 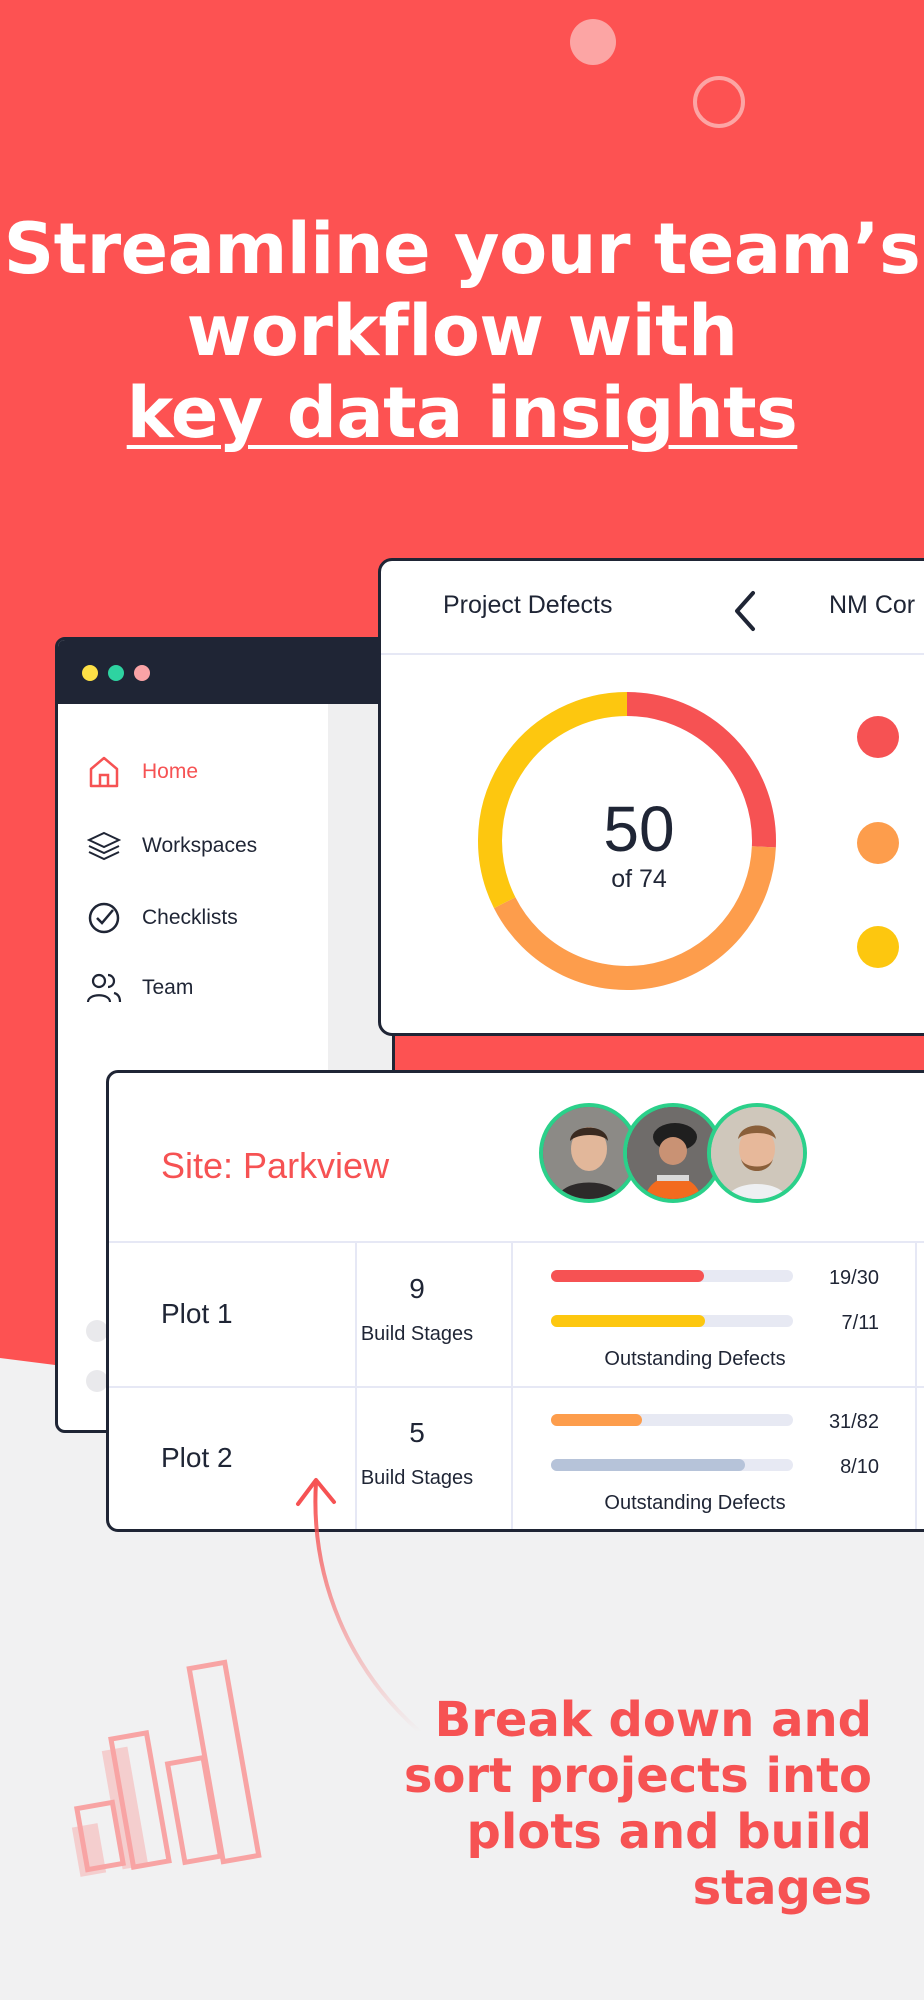 I want to click on sidebar-item-team: Team, so click(x=139, y=988).